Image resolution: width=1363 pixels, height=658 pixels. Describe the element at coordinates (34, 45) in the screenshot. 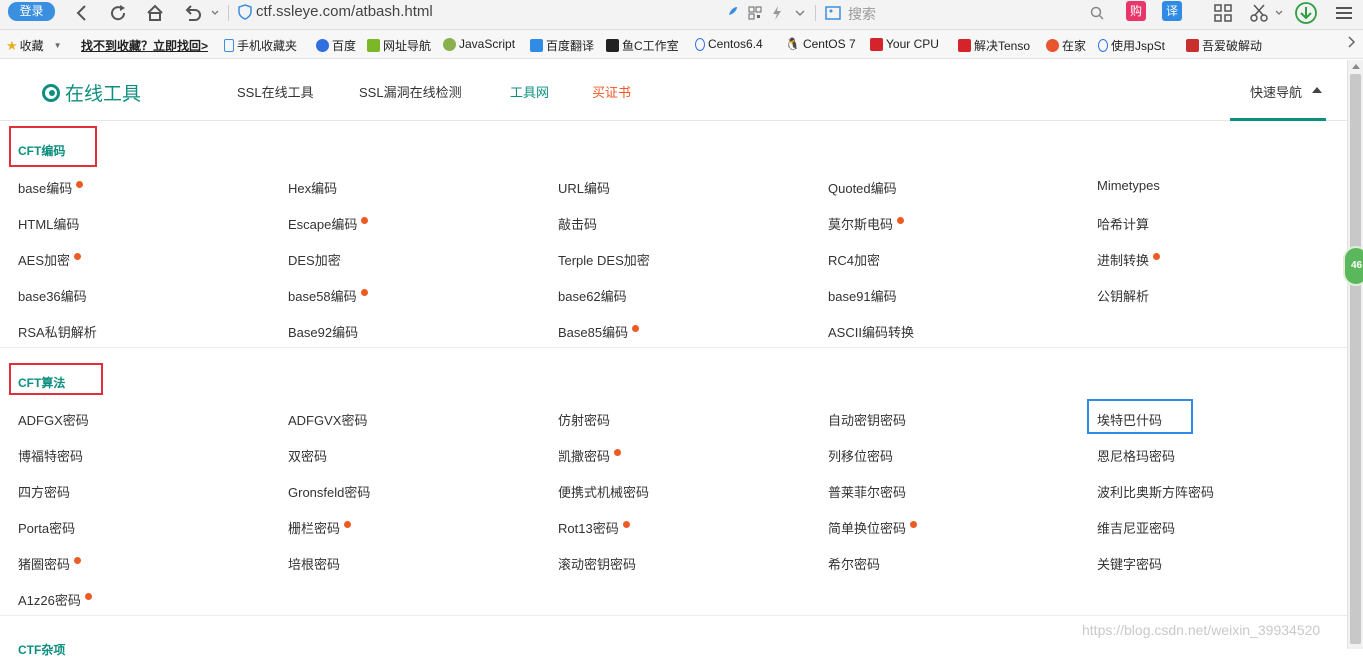

I see `favorites-button: ★ 收藏 ▼` at that location.